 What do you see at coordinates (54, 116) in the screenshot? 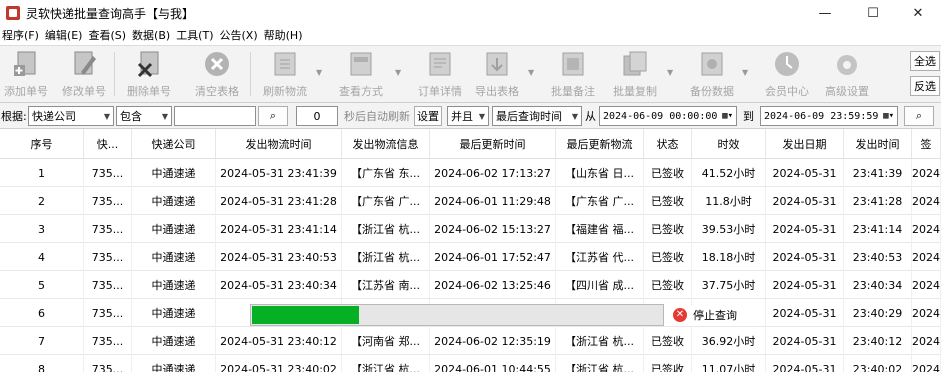
I see `filter-field-value: 快递公司` at bounding box center [54, 116].